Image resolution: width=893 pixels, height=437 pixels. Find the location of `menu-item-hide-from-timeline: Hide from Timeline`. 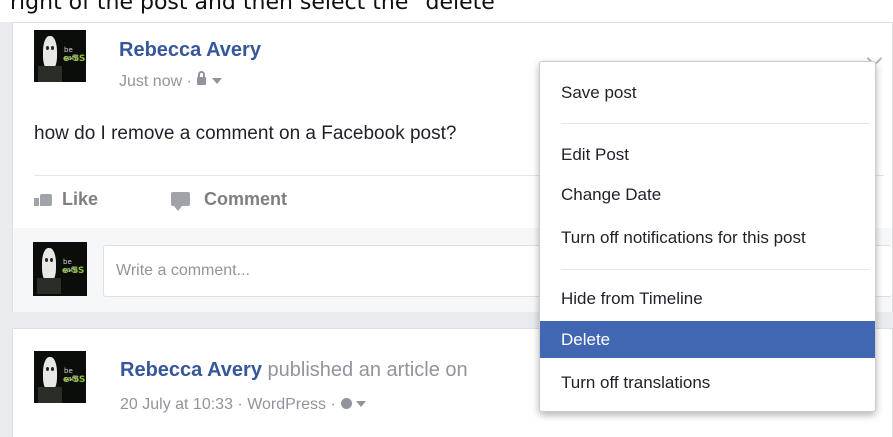

menu-item-hide-from-timeline: Hide from Timeline is located at coordinates (707, 298).